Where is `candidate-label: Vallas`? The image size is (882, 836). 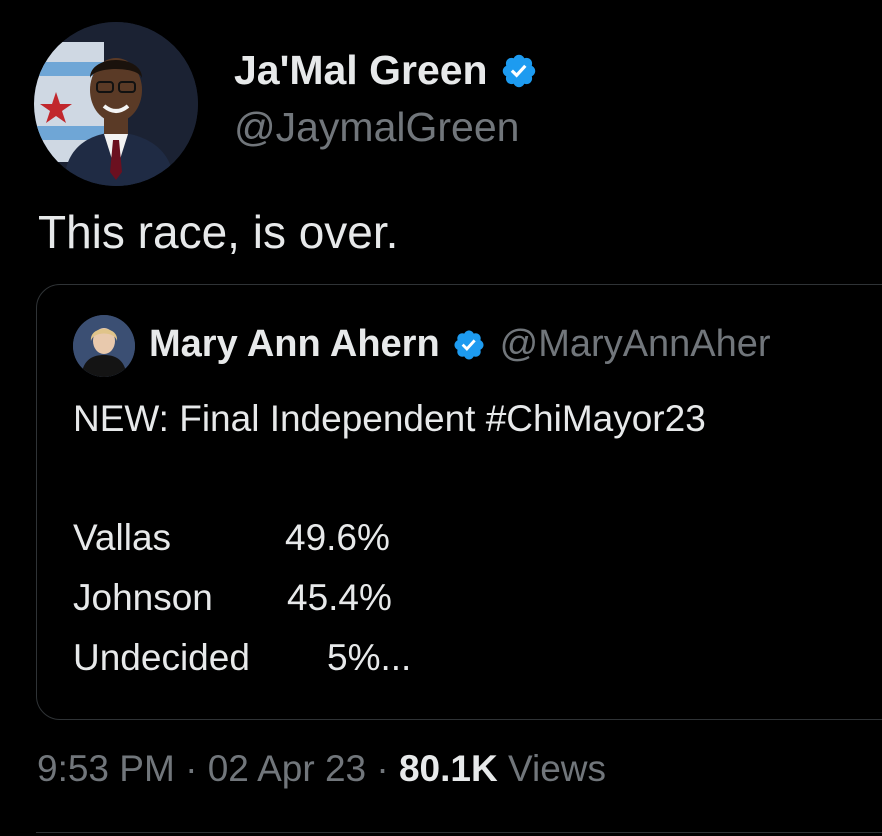
candidate-label: Vallas is located at coordinates (122, 537).